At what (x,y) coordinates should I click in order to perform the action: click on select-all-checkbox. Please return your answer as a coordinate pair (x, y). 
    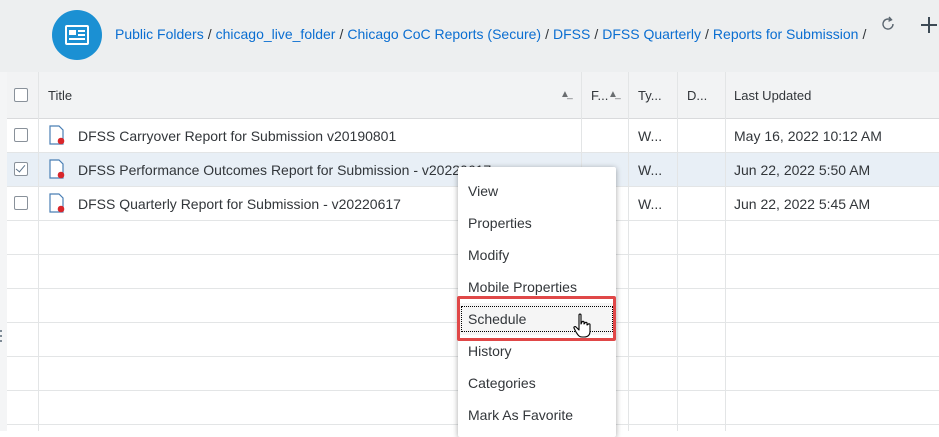
    Looking at the image, I should click on (21, 95).